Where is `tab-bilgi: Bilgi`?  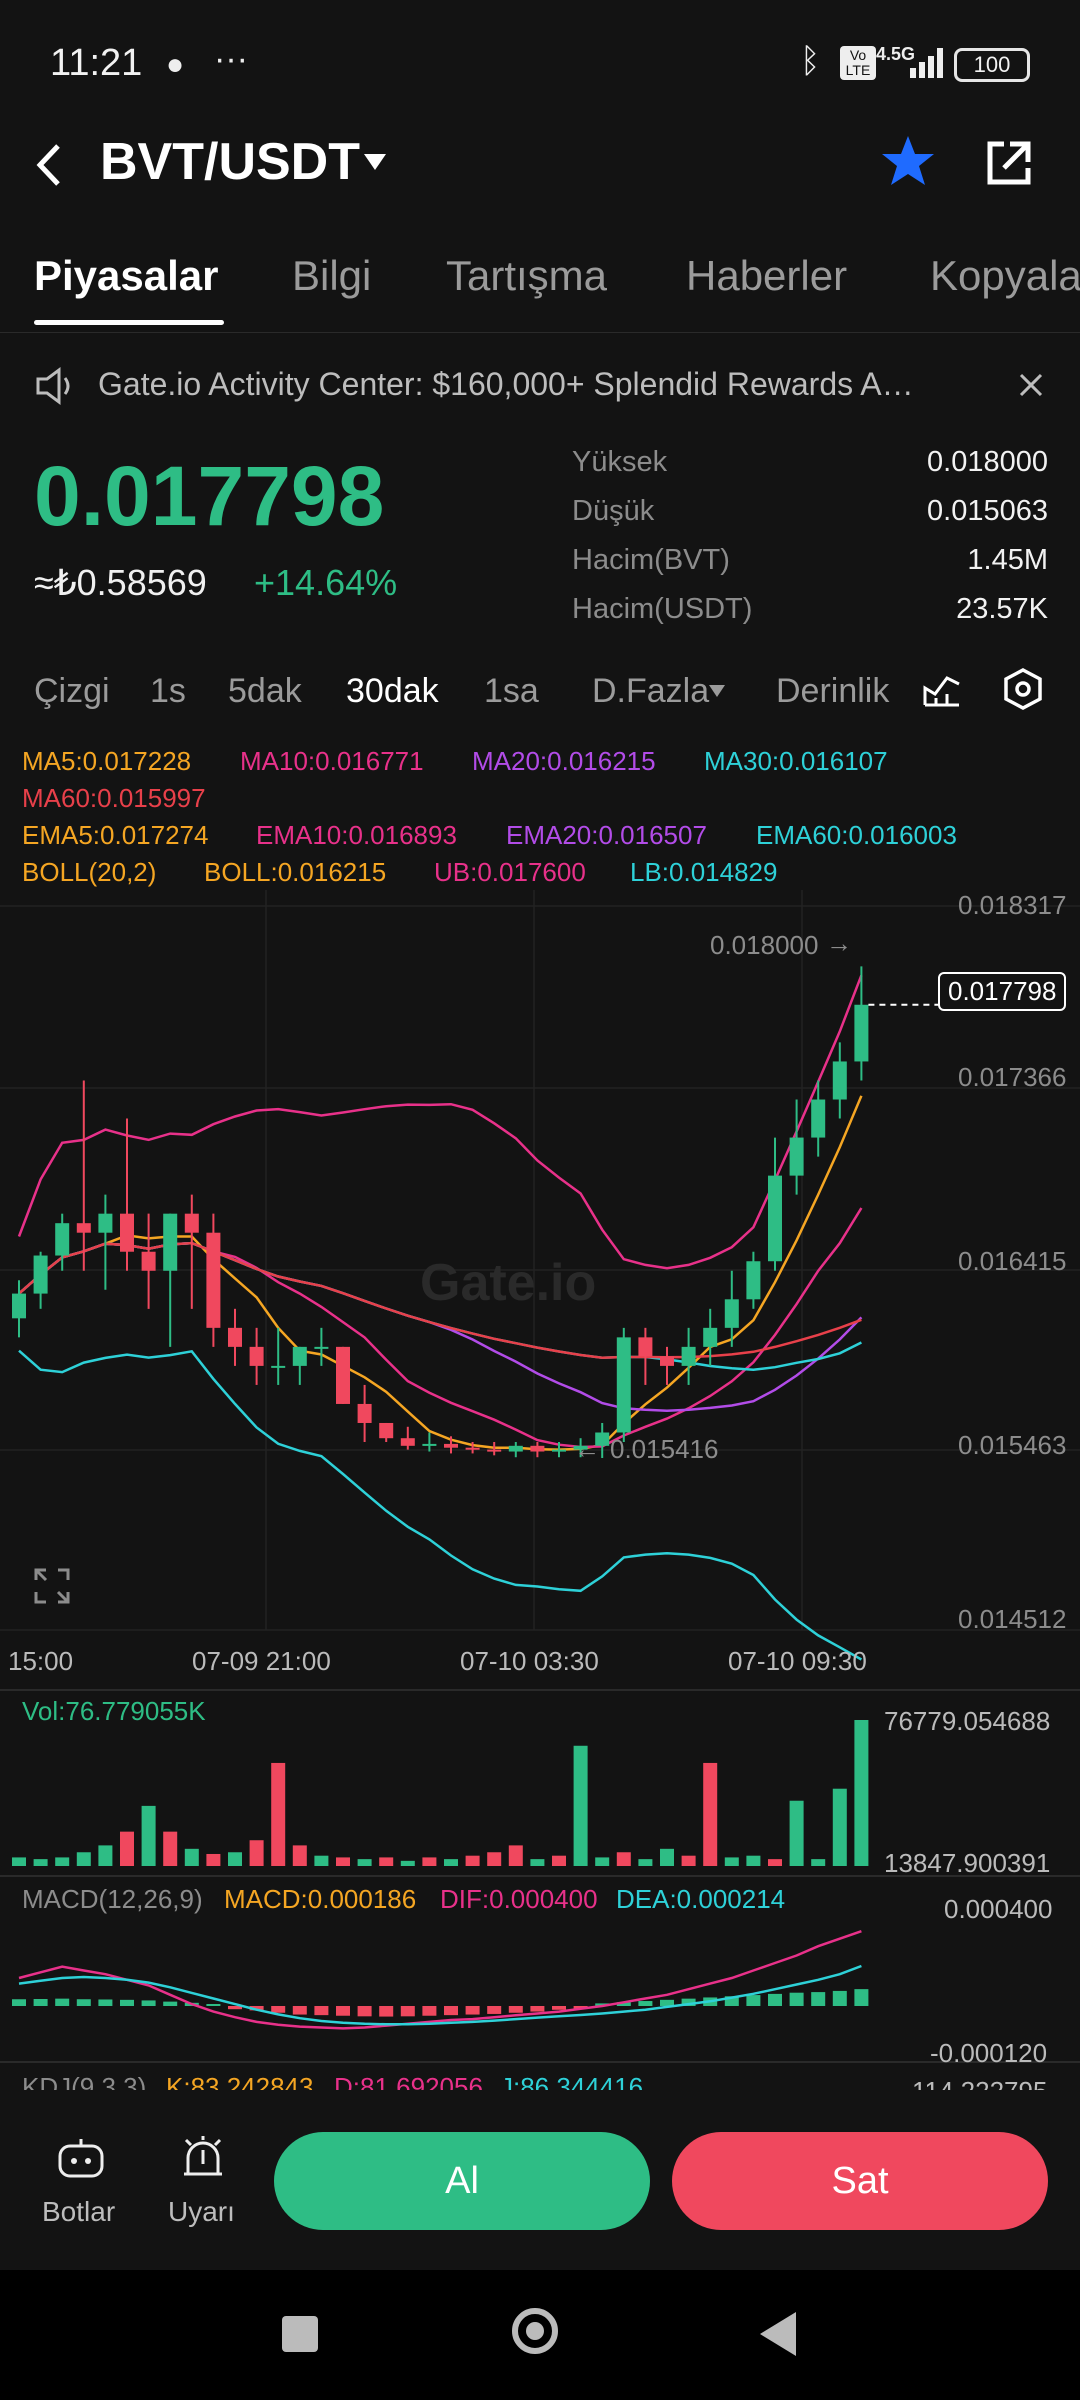 tab-bilgi: Bilgi is located at coordinates (331, 276).